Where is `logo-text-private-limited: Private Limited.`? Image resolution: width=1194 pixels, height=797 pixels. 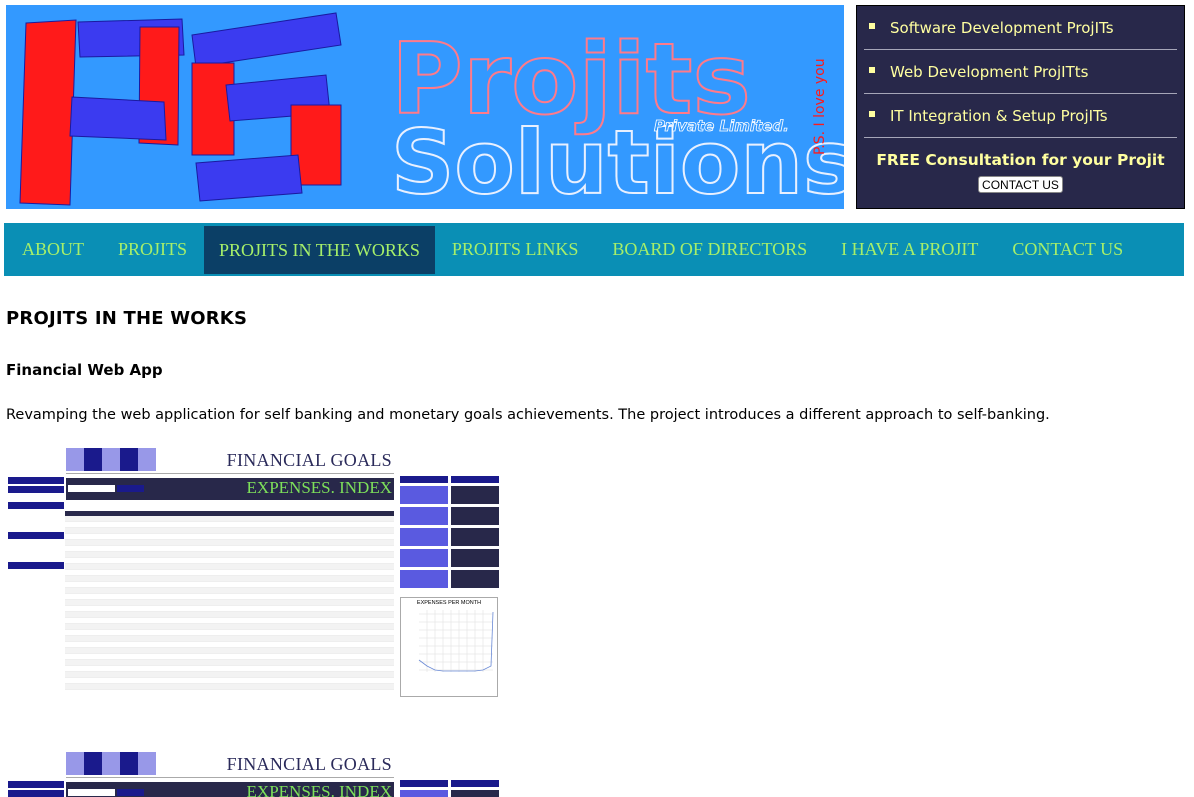 logo-text-private-limited: Private Limited. is located at coordinates (721, 126).